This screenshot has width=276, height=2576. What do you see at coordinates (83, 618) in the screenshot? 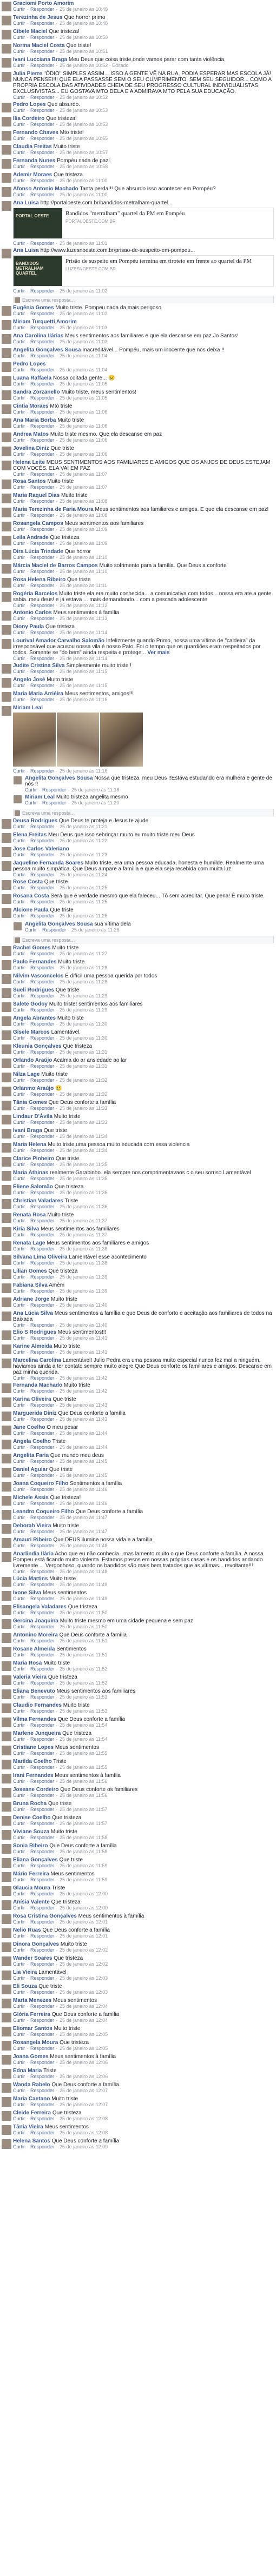
I see `timestamp: 25 de janeiro às 11:13` at bounding box center [83, 618].